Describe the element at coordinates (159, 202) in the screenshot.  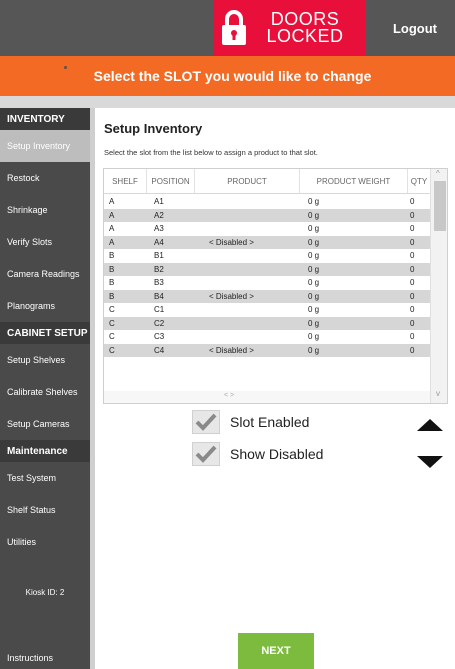
I see `cell-position: A1` at that location.